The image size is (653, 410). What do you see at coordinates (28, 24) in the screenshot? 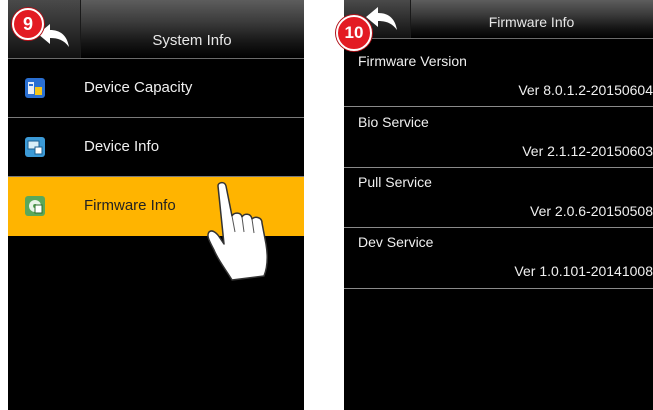
I see `step-badge: 9` at bounding box center [28, 24].